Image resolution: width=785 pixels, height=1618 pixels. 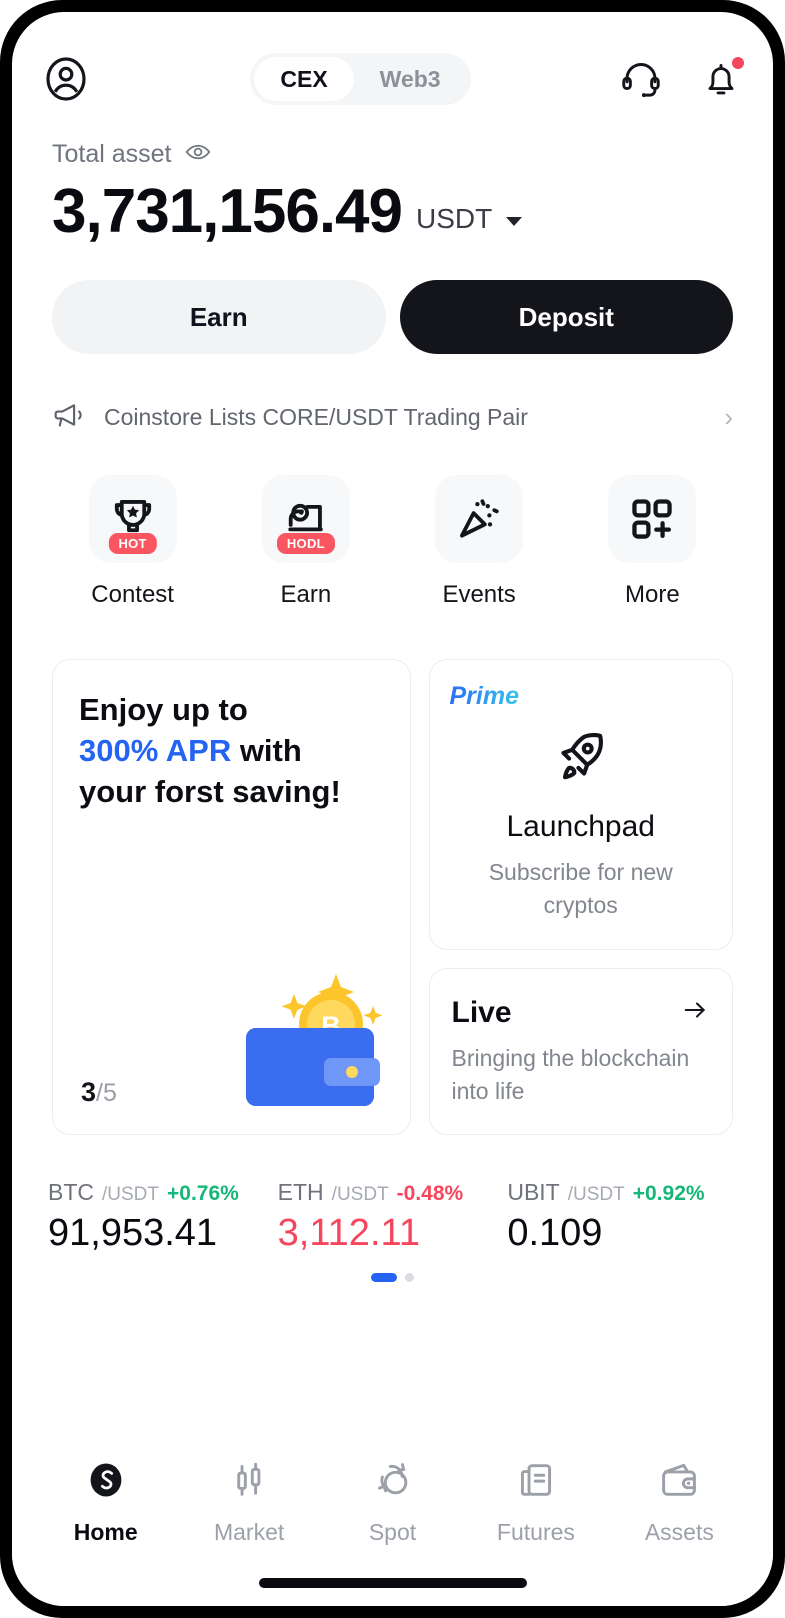 I want to click on live-title: Live, so click(x=481, y=1012).